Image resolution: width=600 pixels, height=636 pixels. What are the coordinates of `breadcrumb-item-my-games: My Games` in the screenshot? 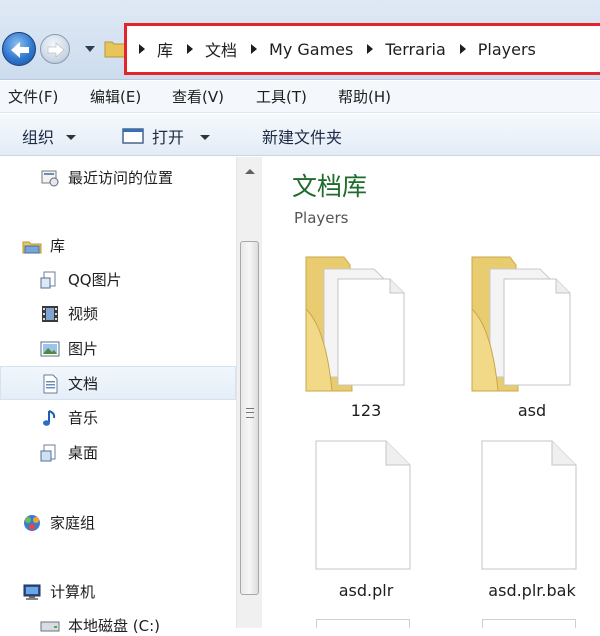 It's located at (311, 49).